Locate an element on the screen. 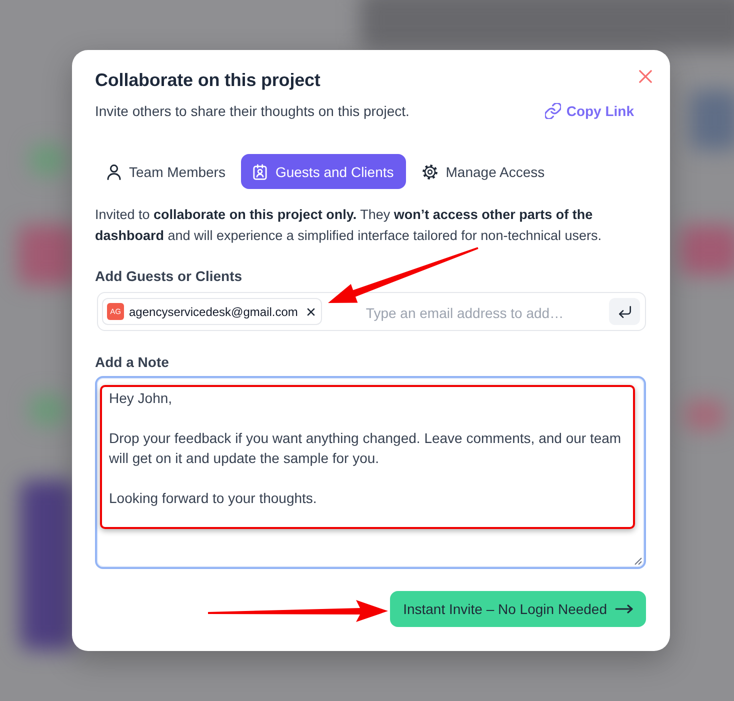  link-icon is located at coordinates (553, 111).